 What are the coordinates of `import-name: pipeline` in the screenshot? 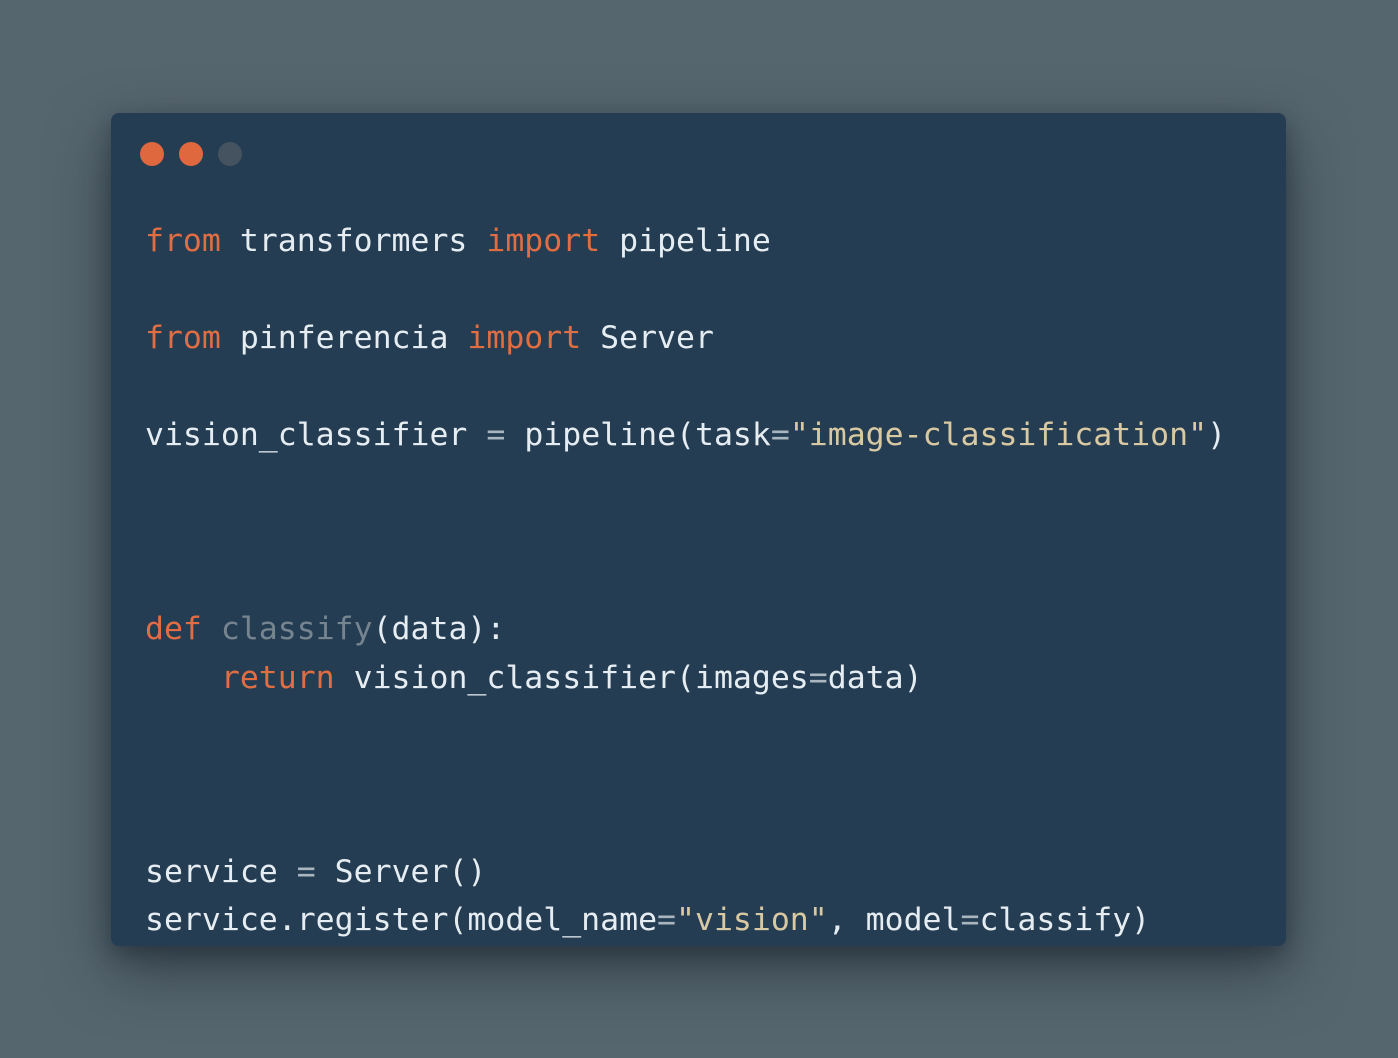 It's located at (685, 241).